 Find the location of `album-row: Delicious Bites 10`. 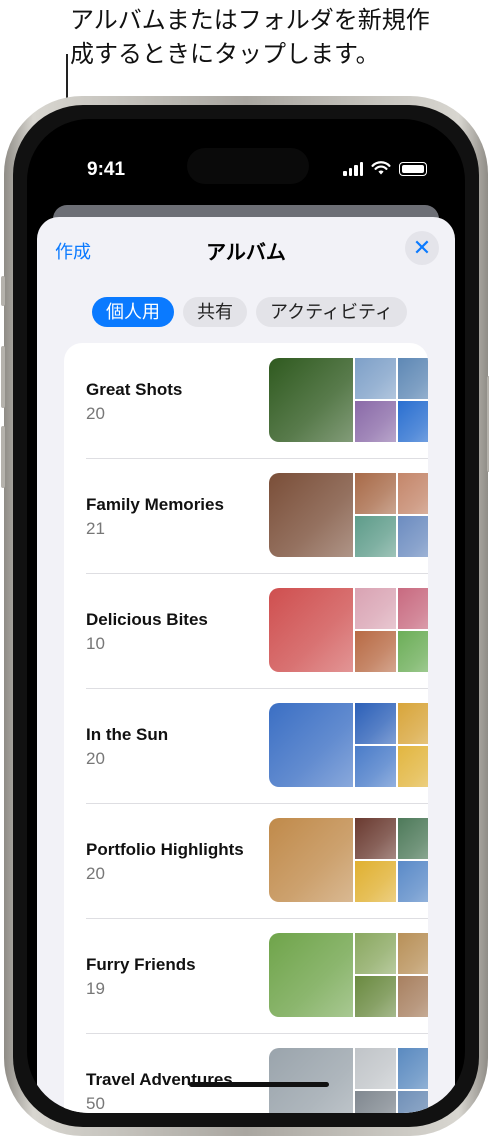

album-row: Delicious Bites 10 is located at coordinates (246, 630).